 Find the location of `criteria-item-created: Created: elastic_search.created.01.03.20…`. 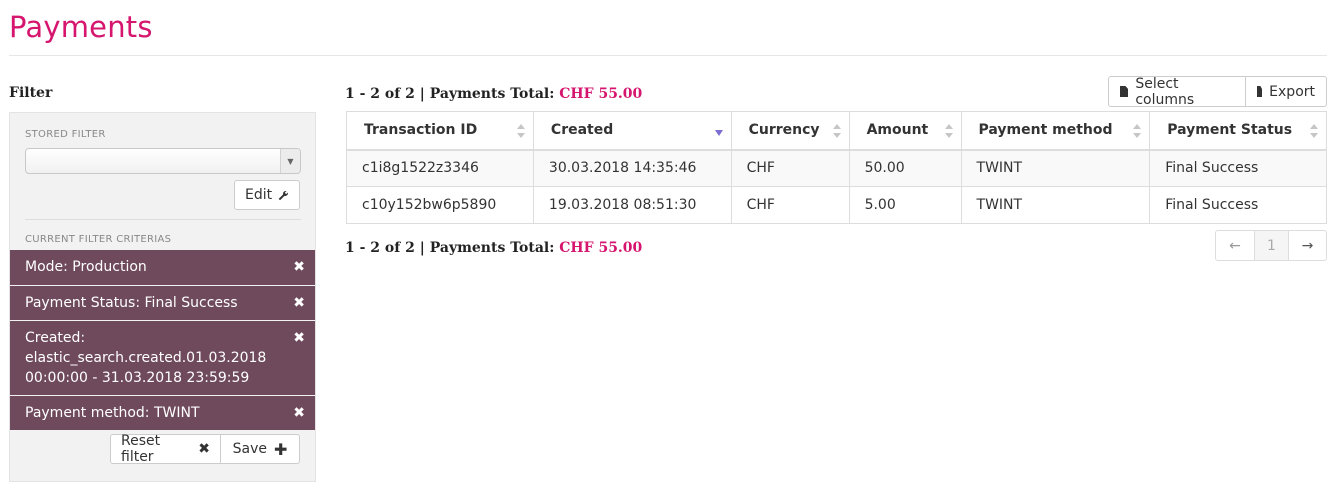

criteria-item-created: Created: elastic_search.created.01.03.20… is located at coordinates (162, 358).